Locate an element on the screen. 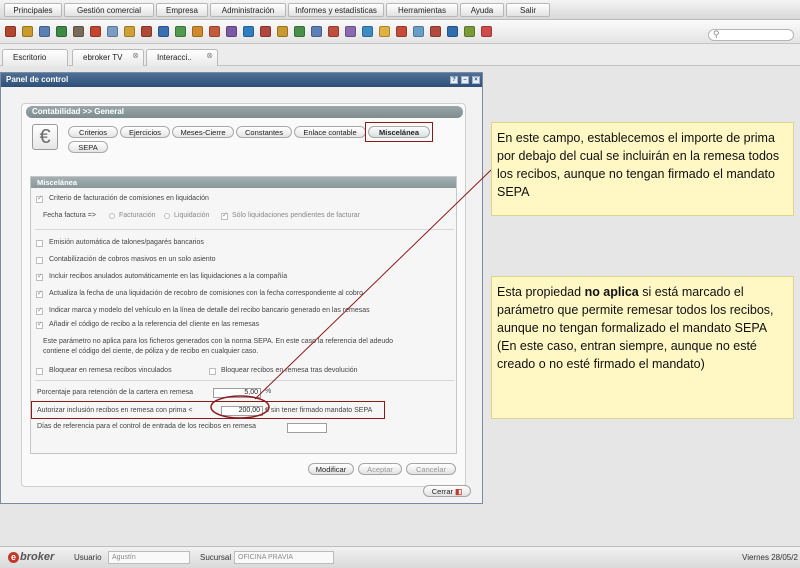 The height and width of the screenshot is (568, 800). tab-criterios: Criterios is located at coordinates (93, 132).